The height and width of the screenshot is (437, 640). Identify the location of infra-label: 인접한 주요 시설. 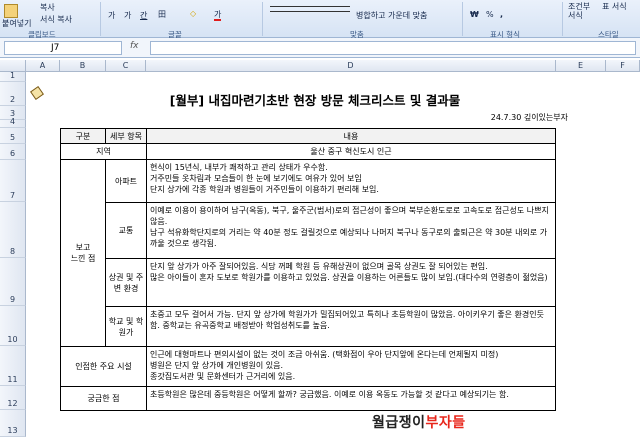
(103, 366).